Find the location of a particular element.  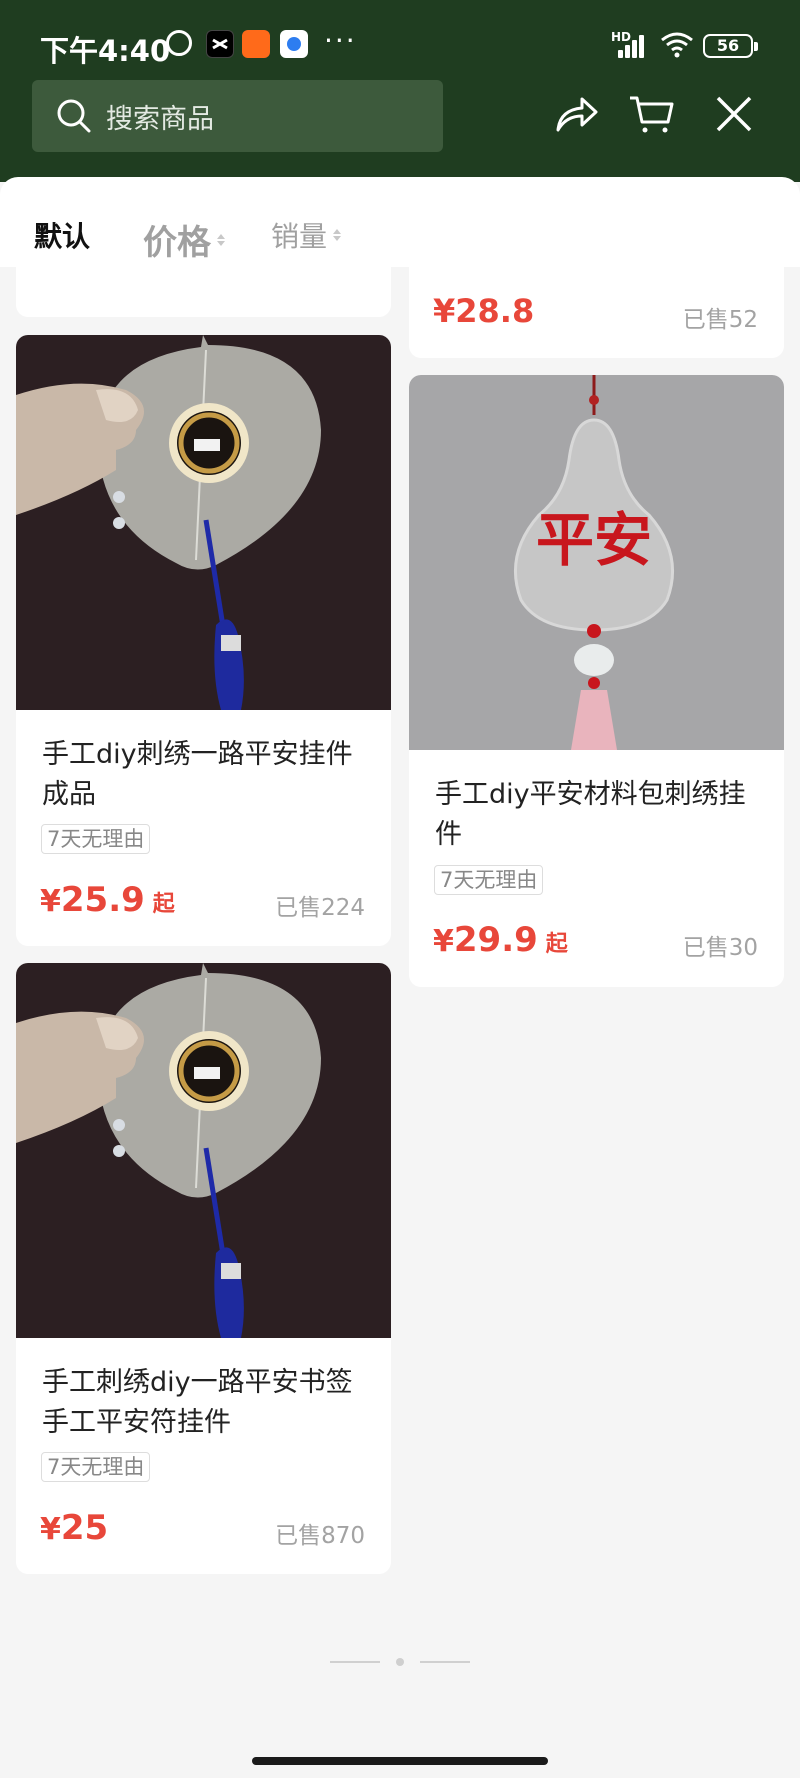

sort-sales-label: 销量 is located at coordinates (299, 236).